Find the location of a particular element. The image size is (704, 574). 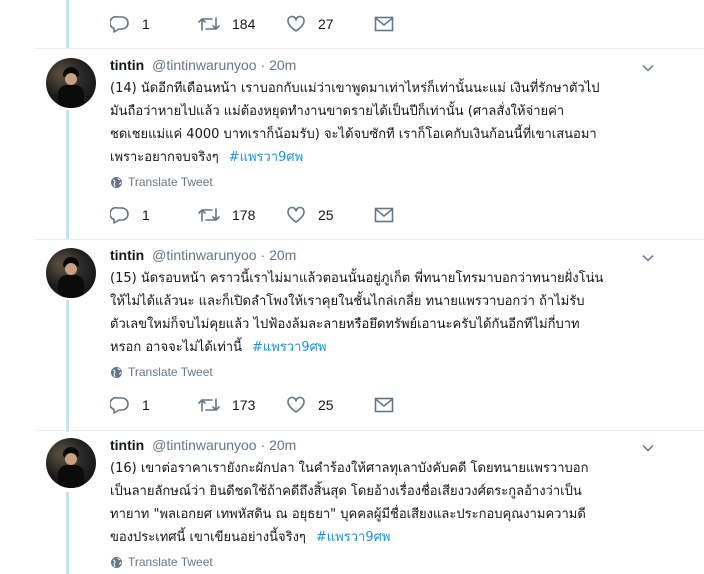

retweet-count: 184 is located at coordinates (244, 24).